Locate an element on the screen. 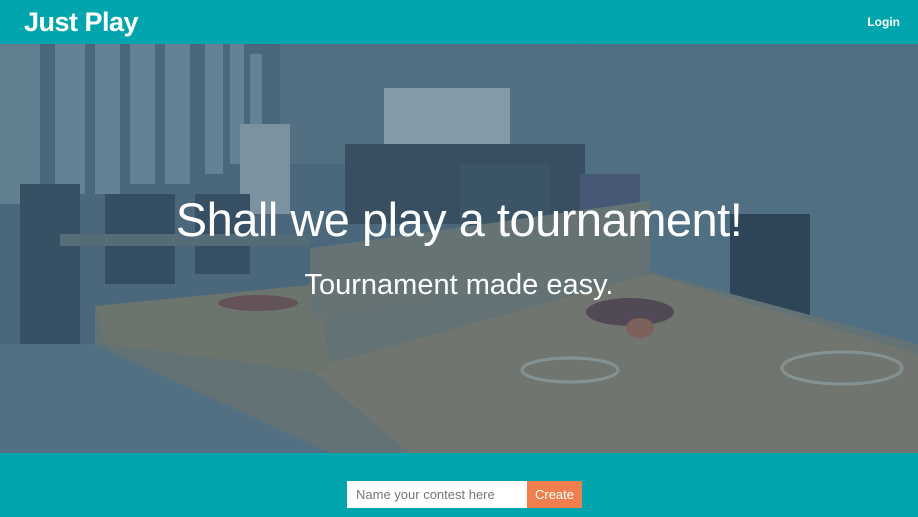  contest-name-input is located at coordinates (437, 494).